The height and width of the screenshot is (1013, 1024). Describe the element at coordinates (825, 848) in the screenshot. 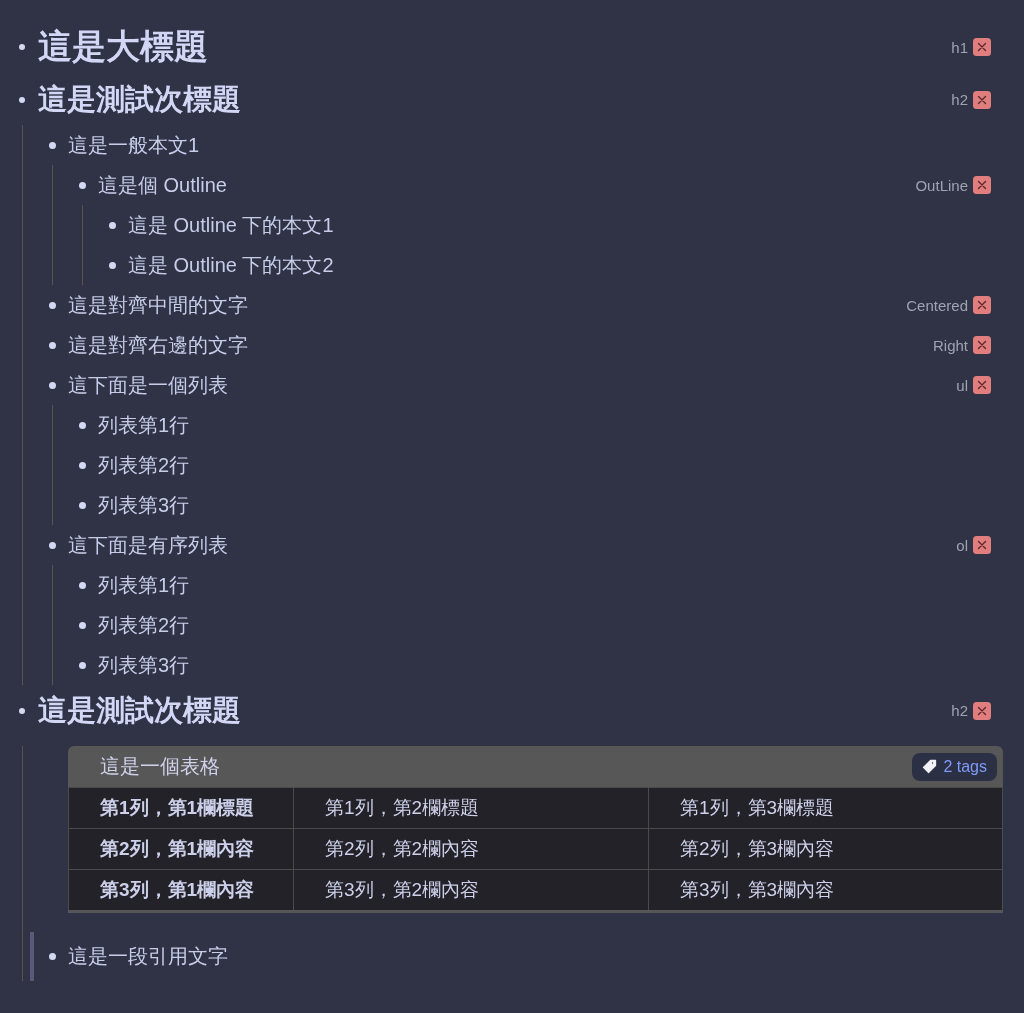

I see `table-cell: 第2列，第3欄內容` at that location.